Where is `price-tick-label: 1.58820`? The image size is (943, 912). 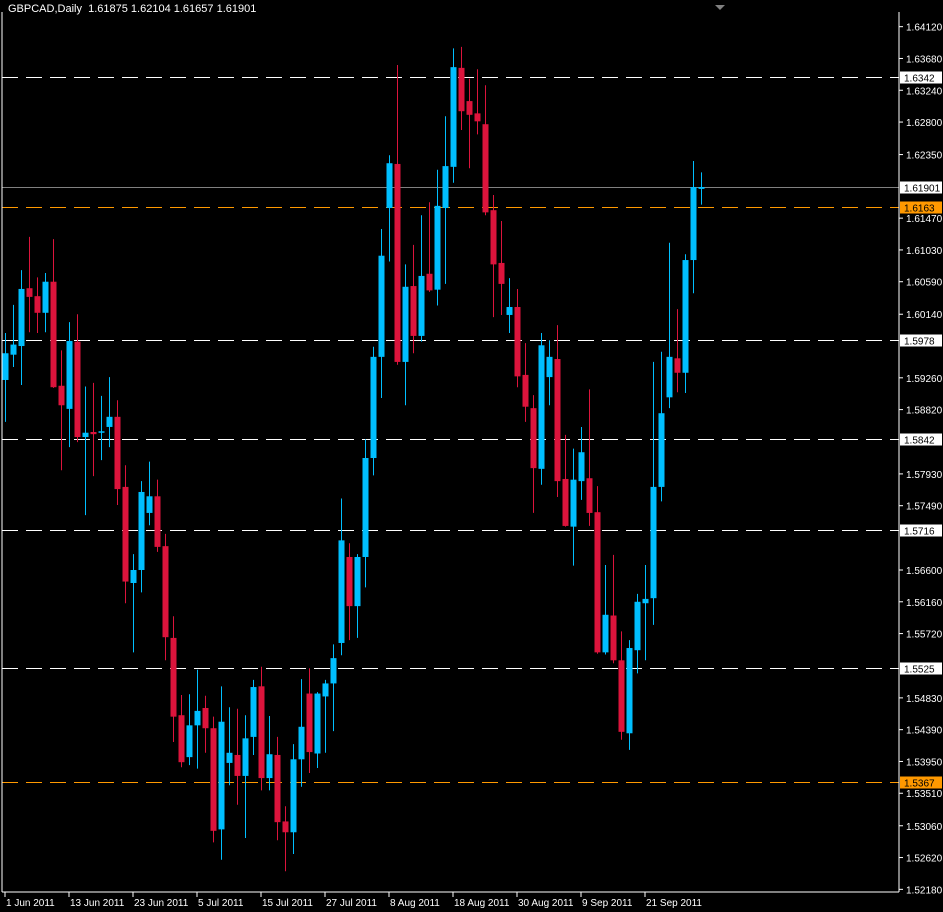
price-tick-label: 1.58820 is located at coordinates (924, 411).